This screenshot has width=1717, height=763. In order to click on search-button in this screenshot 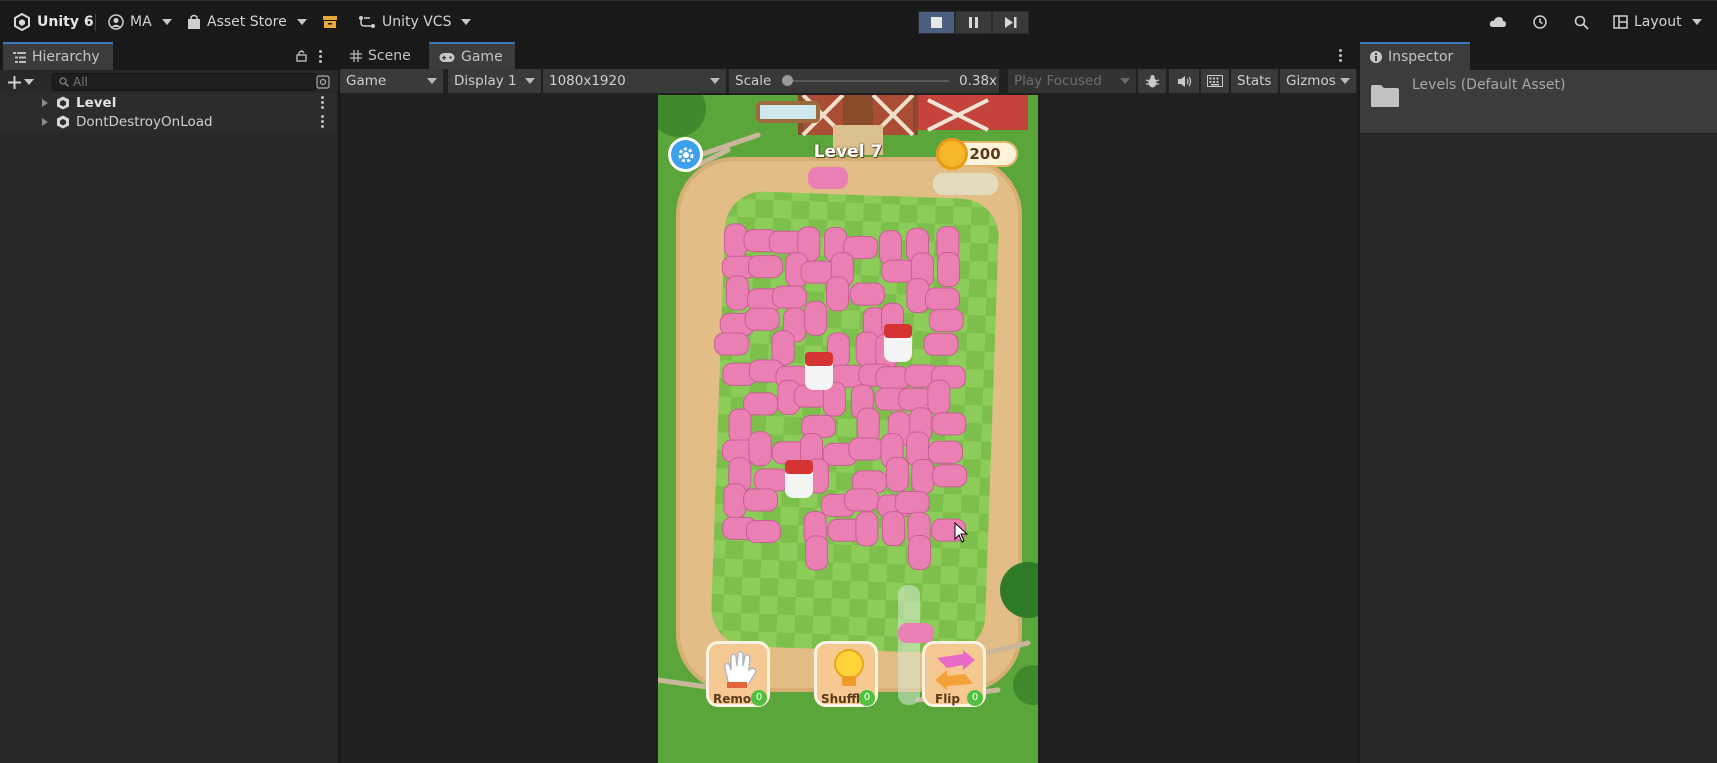, I will do `click(1581, 22)`.